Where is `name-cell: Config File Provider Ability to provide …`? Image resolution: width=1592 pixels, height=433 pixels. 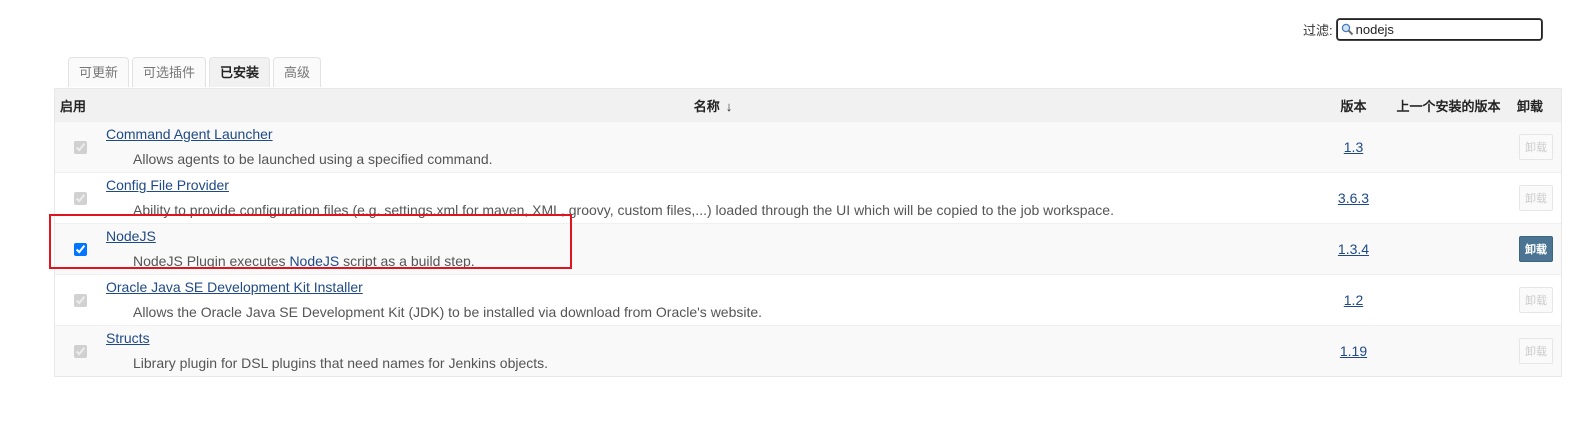 name-cell: Config File Provider Ability to provide … is located at coordinates (713, 198).